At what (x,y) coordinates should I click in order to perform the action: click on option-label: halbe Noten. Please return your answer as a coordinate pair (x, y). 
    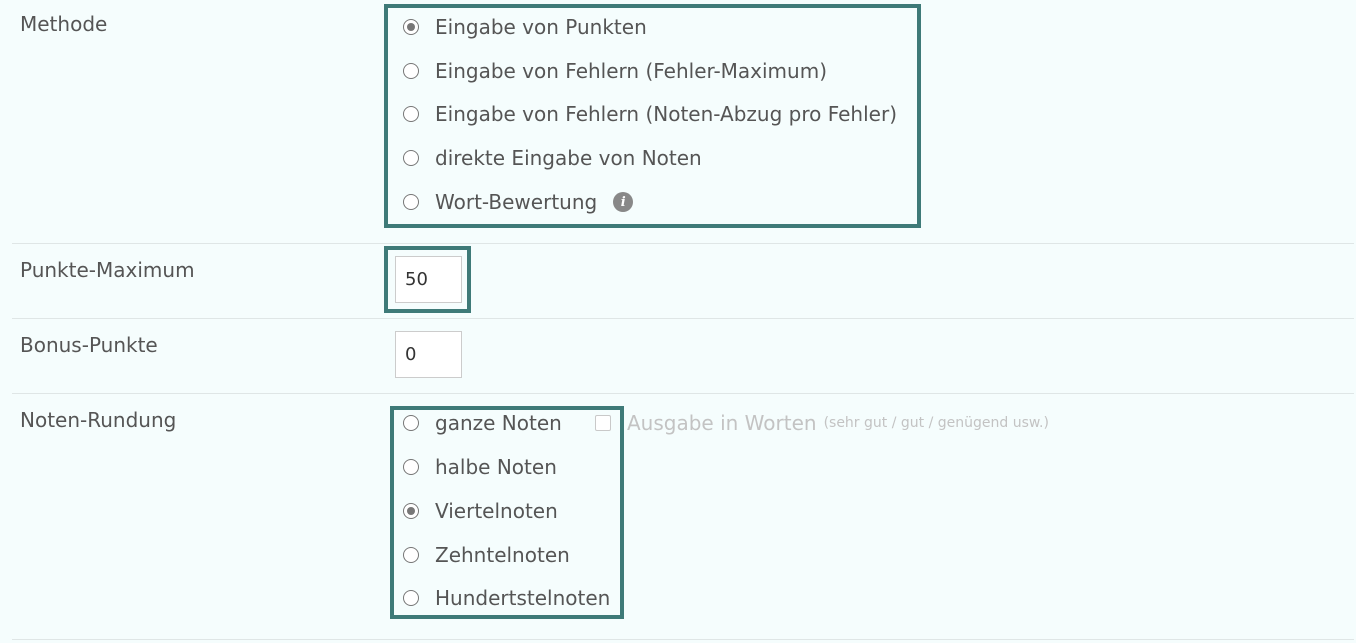
    Looking at the image, I should click on (496, 467).